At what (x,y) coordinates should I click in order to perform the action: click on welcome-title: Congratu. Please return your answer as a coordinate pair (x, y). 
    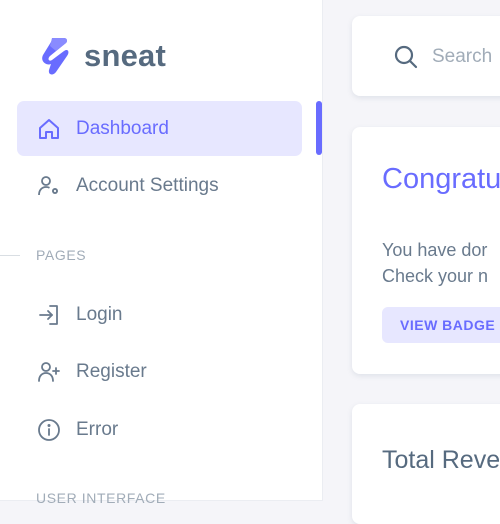
    Looking at the image, I should click on (441, 179).